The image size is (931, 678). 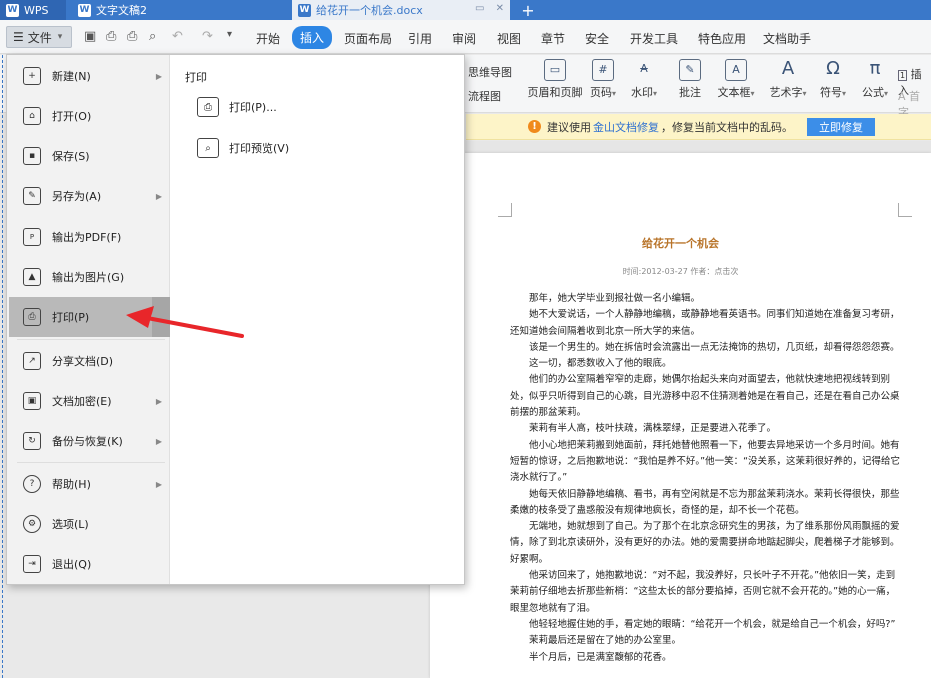 I want to click on share-icon: ↗, so click(x=32, y=361).